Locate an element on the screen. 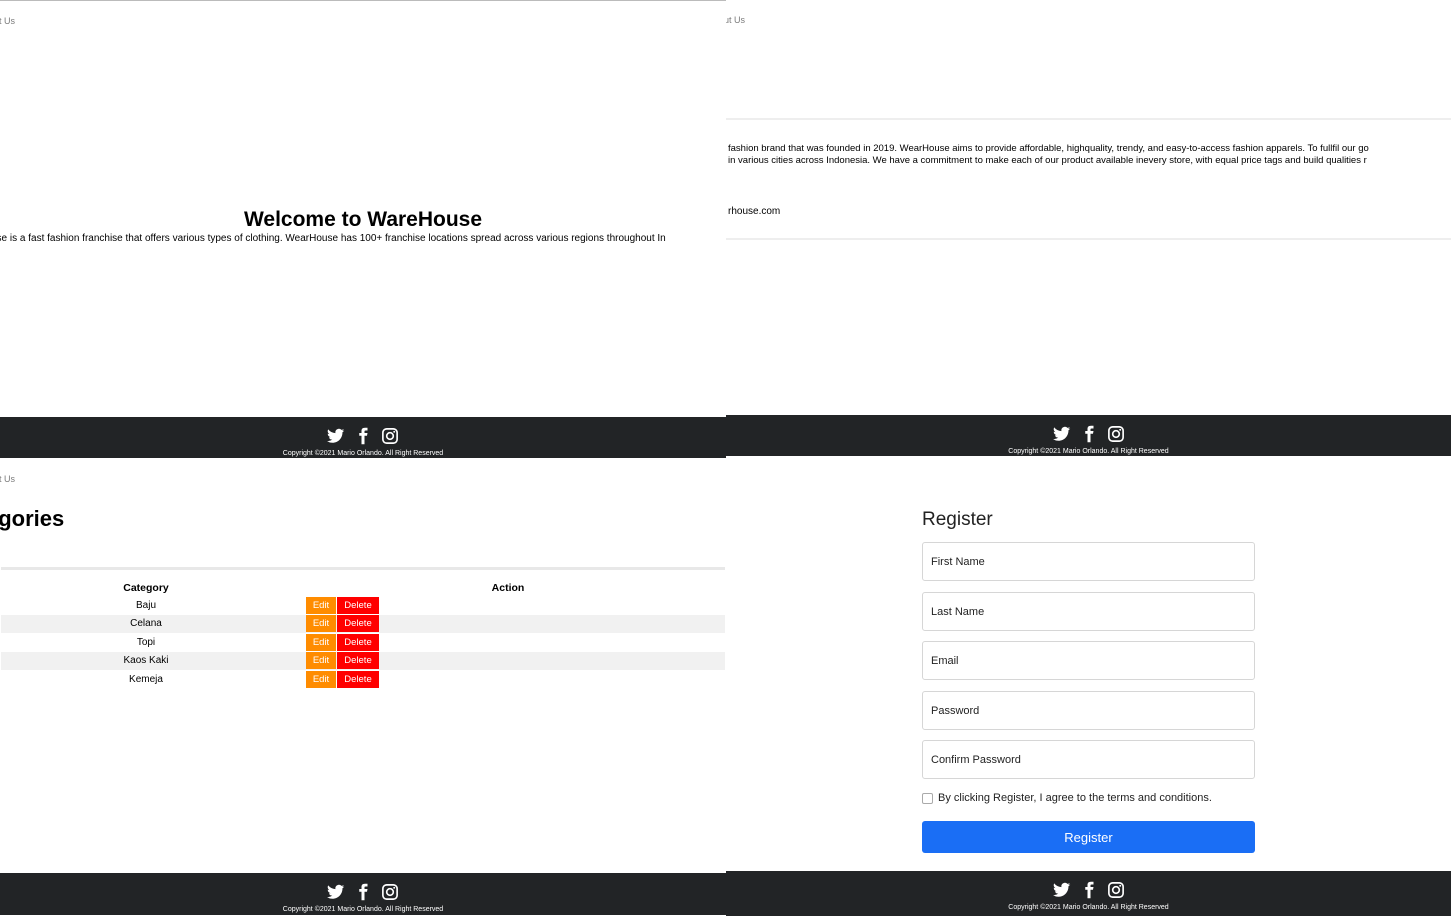  first-name-field is located at coordinates (1088, 561).